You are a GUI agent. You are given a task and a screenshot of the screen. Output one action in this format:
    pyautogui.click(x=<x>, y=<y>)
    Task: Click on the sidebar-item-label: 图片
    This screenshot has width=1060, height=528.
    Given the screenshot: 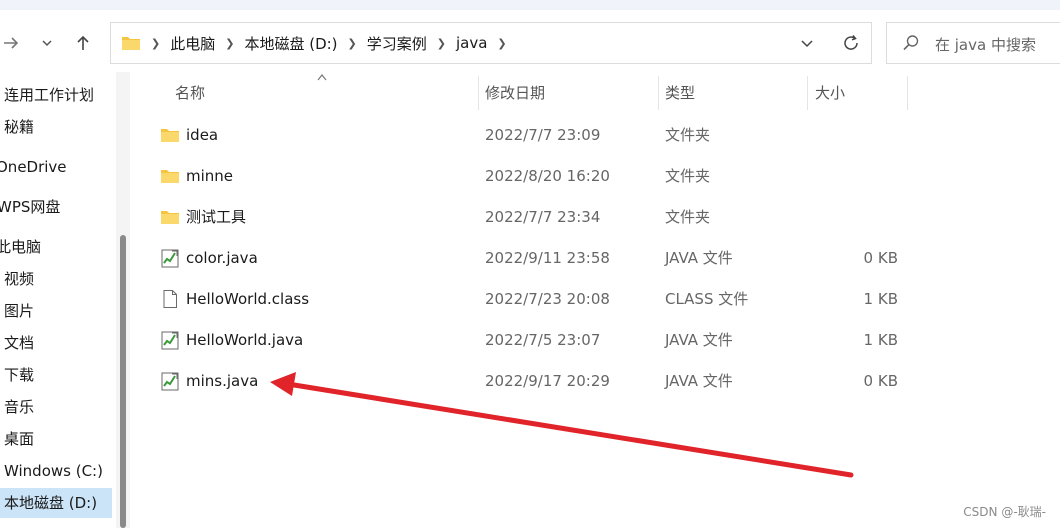 What is the action you would take?
    pyautogui.click(x=19, y=311)
    